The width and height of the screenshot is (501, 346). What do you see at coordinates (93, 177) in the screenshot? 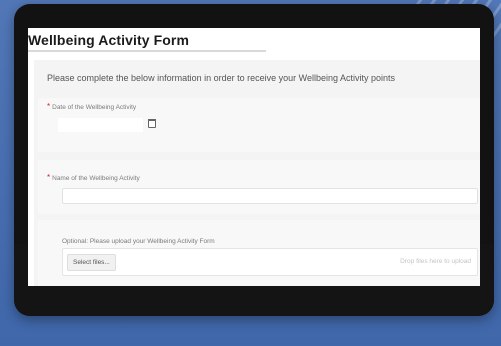
I see `name-field-label: * Name of the Wellbeing Activity` at bounding box center [93, 177].